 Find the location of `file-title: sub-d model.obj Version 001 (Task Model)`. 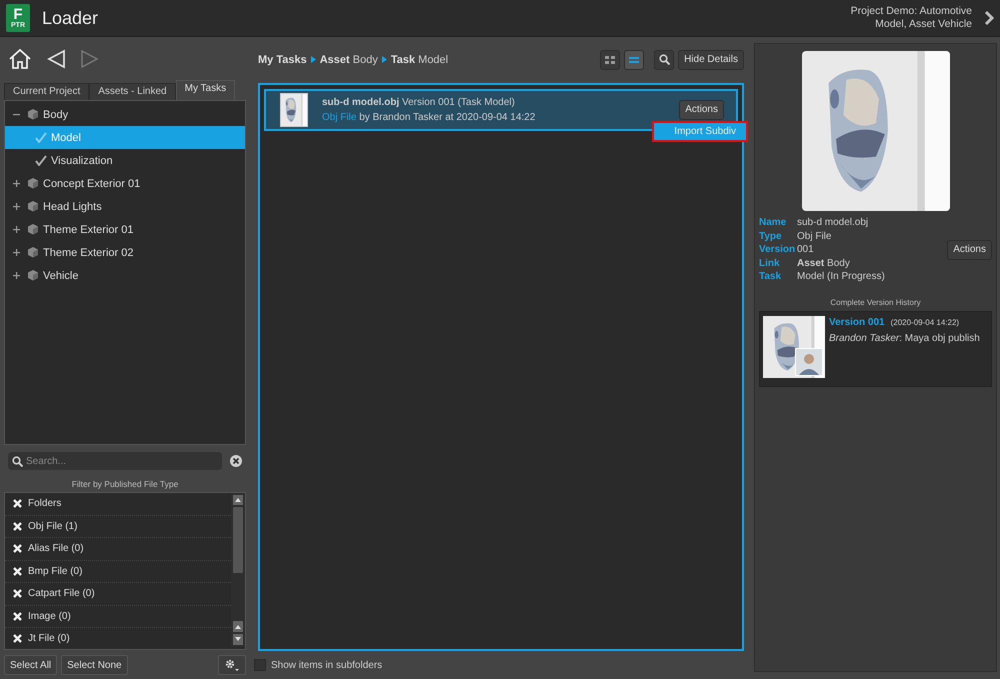

file-title: sub-d model.obj Version 001 (Task Model) is located at coordinates (419, 102).